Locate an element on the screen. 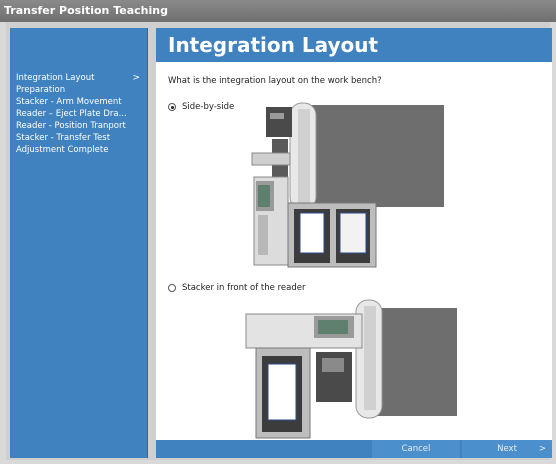  option-label: Stacker in front of the reader is located at coordinates (244, 288).